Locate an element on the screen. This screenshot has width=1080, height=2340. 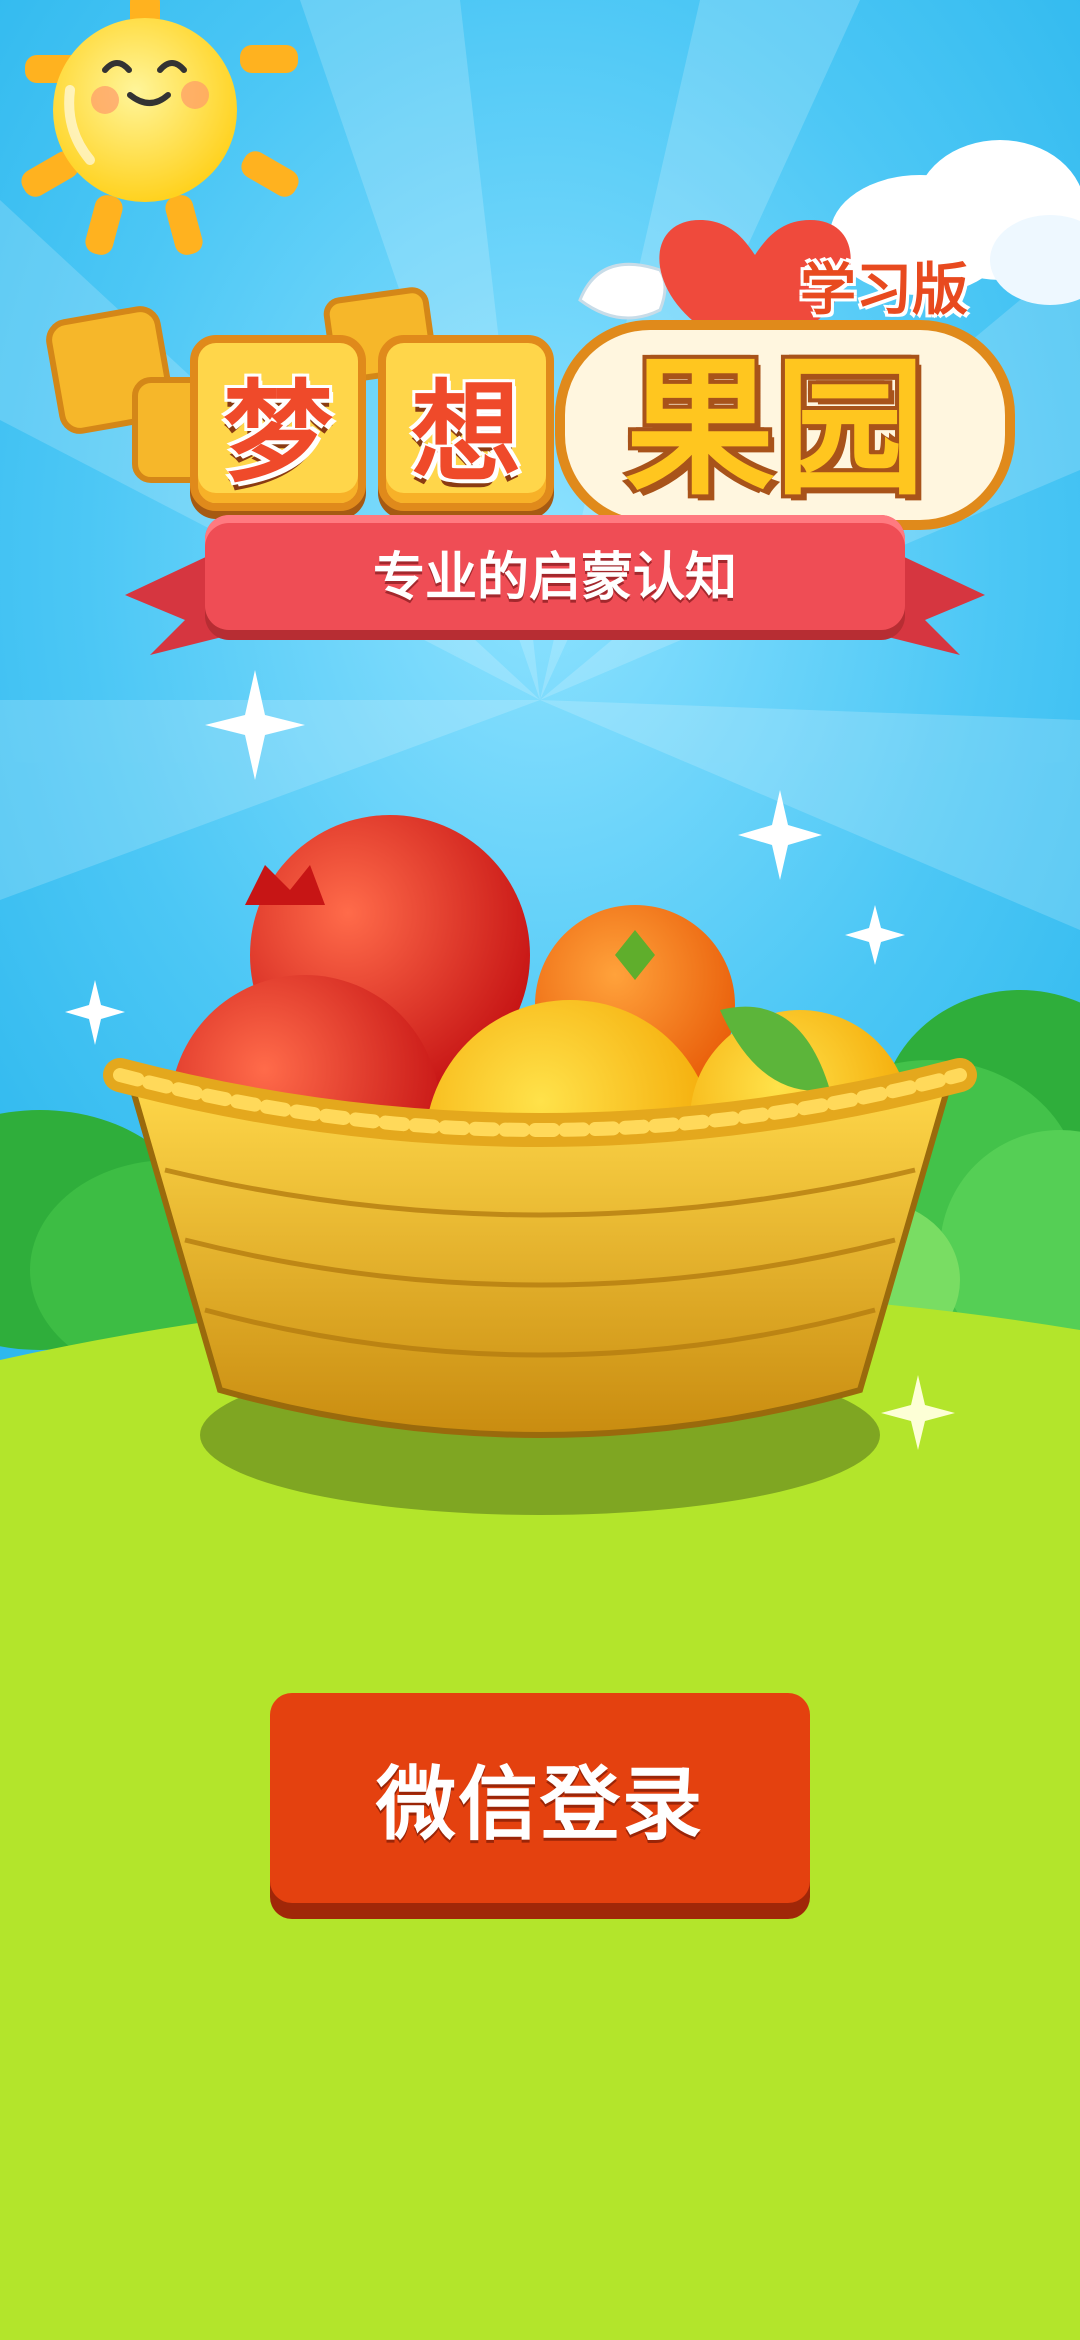
login-button-label: 微信登录 is located at coordinates (540, 1804).